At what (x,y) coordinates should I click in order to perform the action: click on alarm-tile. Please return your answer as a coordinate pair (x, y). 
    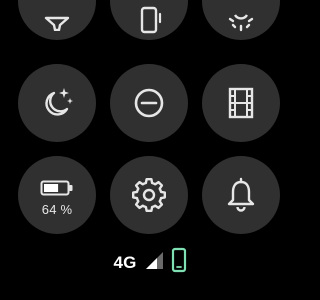
    Looking at the image, I should click on (241, 195).